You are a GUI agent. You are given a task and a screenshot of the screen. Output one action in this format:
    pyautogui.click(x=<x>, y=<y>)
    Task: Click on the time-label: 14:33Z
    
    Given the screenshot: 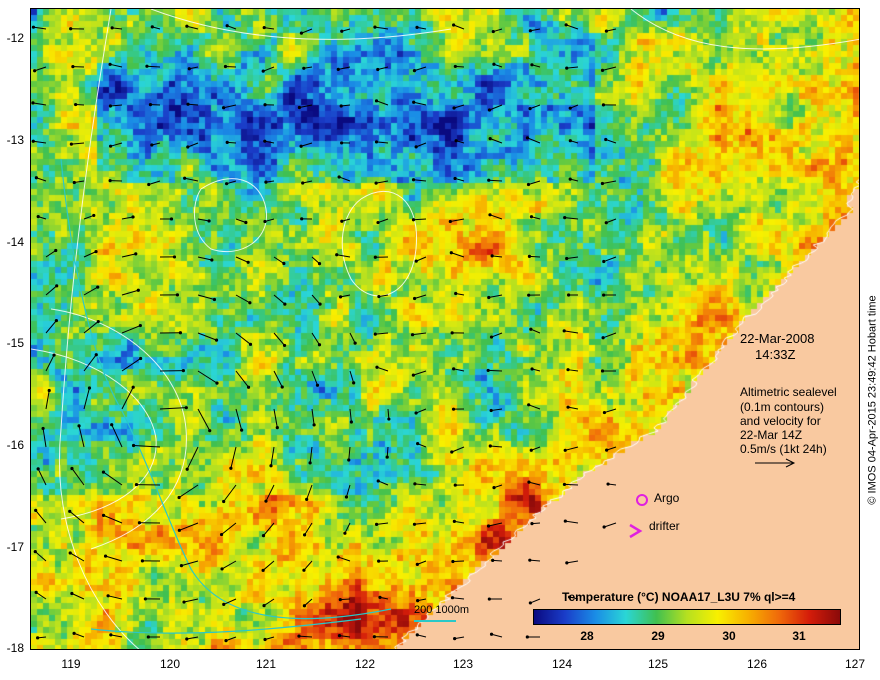 What is the action you would take?
    pyautogui.click(x=775, y=354)
    